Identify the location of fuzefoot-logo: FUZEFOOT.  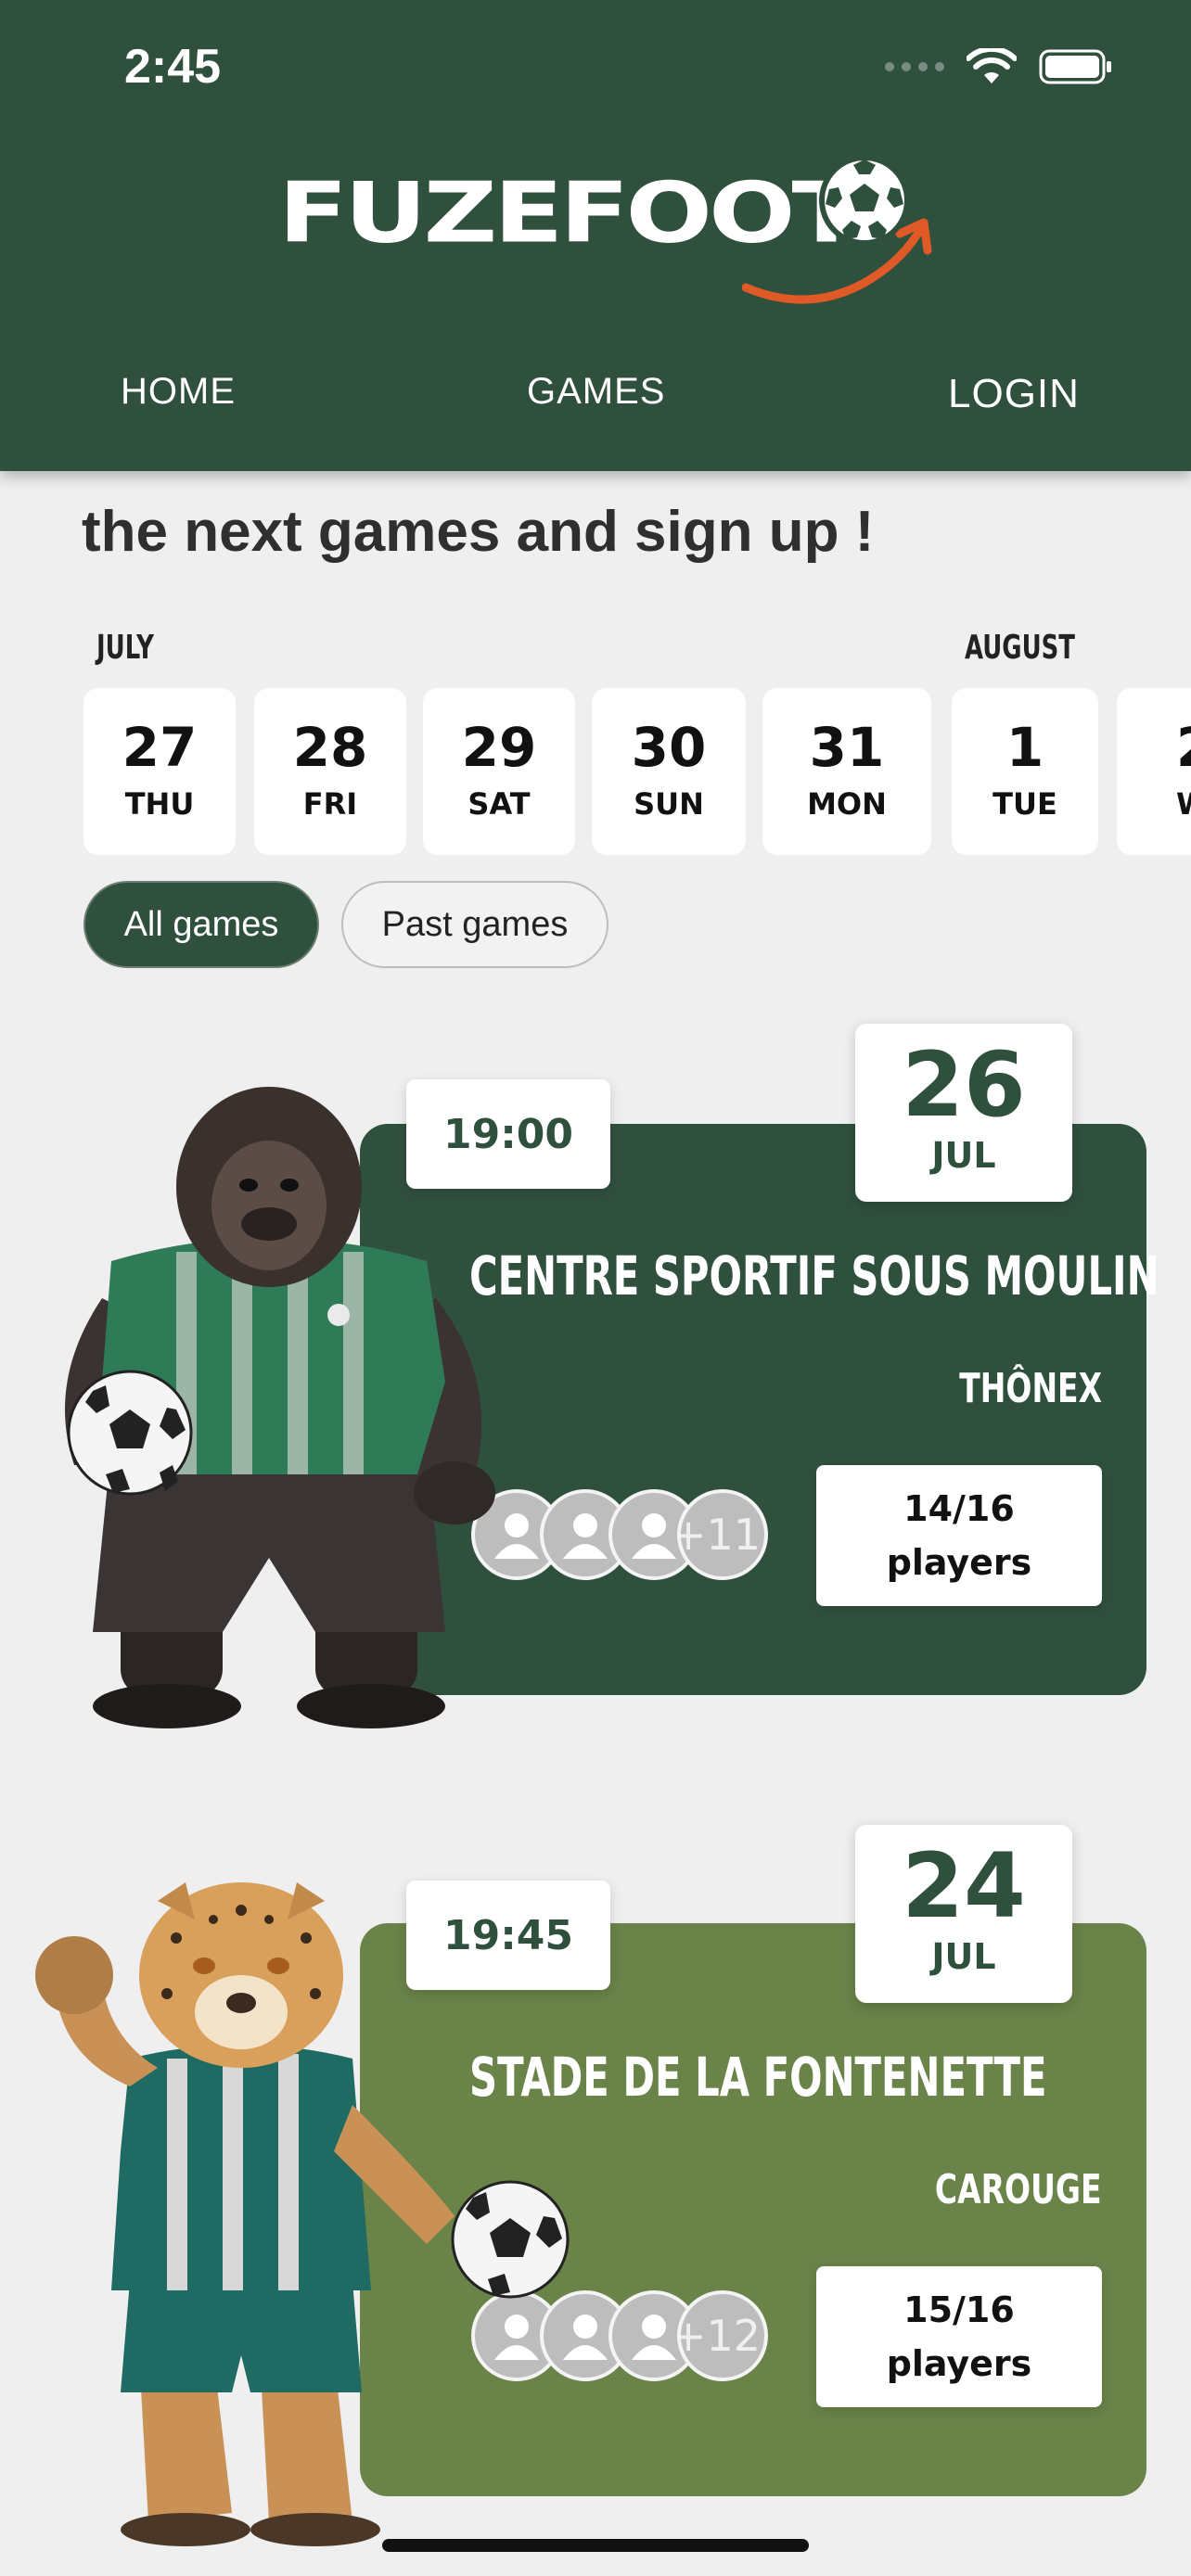
(605, 226).